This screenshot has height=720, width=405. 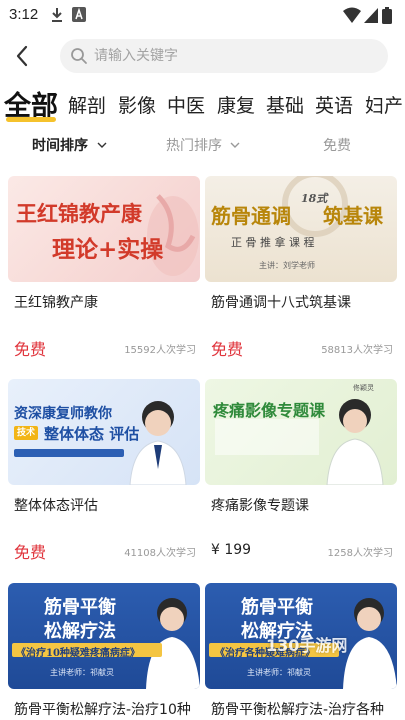 I want to click on category-tab-anatomy: 解剖, so click(x=87, y=104).